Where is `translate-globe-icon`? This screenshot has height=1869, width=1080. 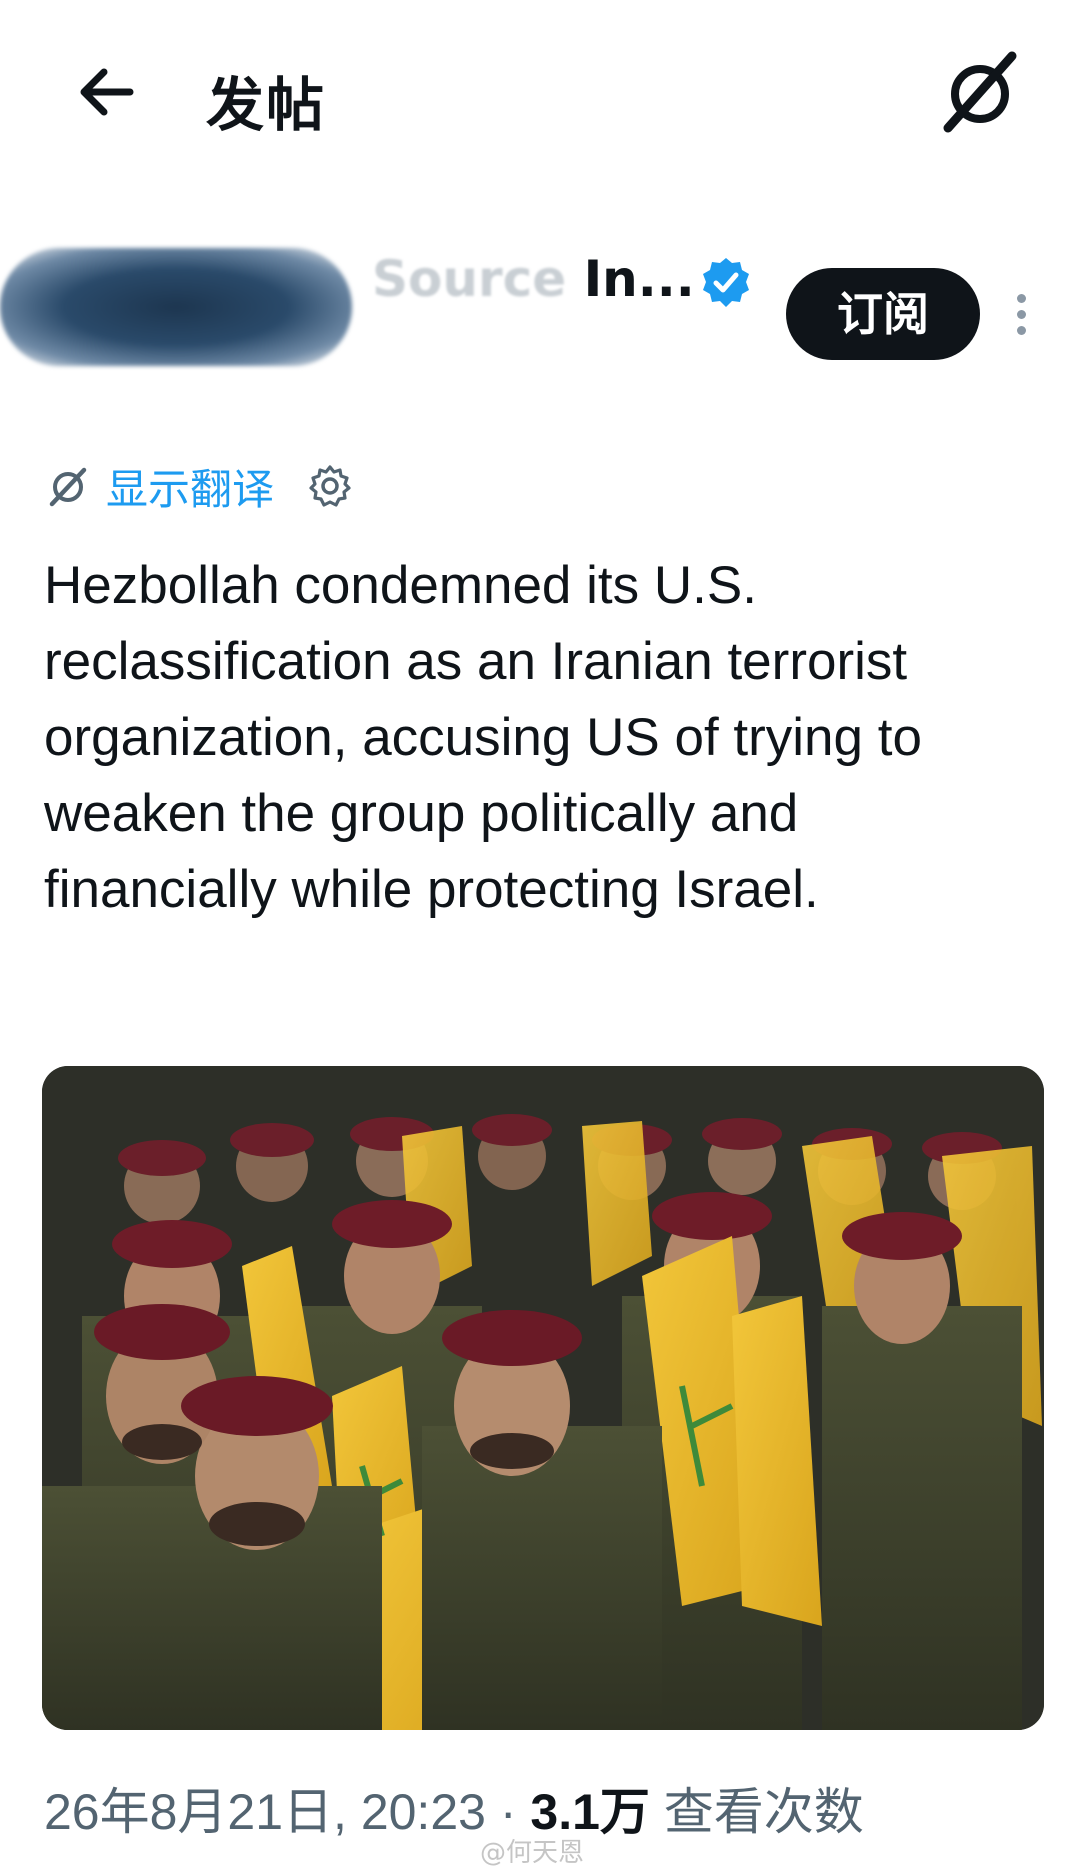 translate-globe-icon is located at coordinates (68, 487).